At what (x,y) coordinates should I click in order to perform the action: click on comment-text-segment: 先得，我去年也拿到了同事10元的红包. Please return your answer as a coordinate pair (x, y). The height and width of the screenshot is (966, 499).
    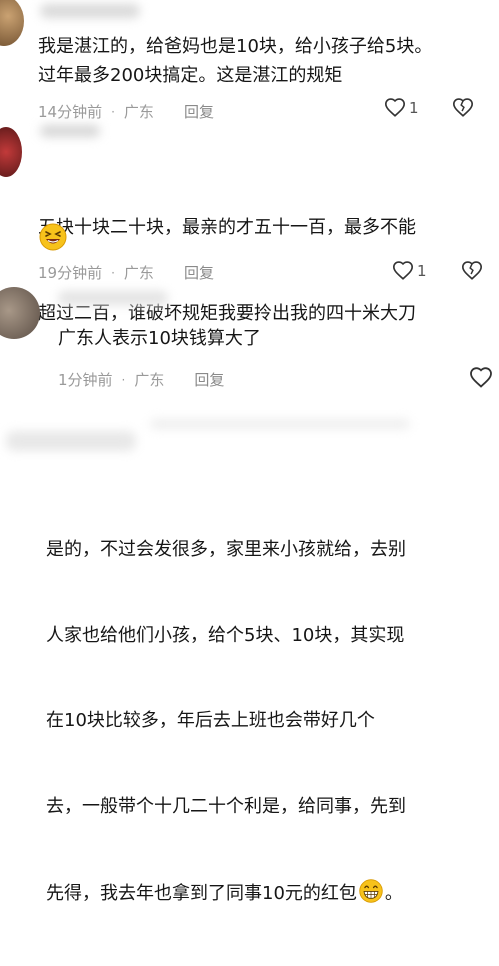
    Looking at the image, I should click on (201, 893).